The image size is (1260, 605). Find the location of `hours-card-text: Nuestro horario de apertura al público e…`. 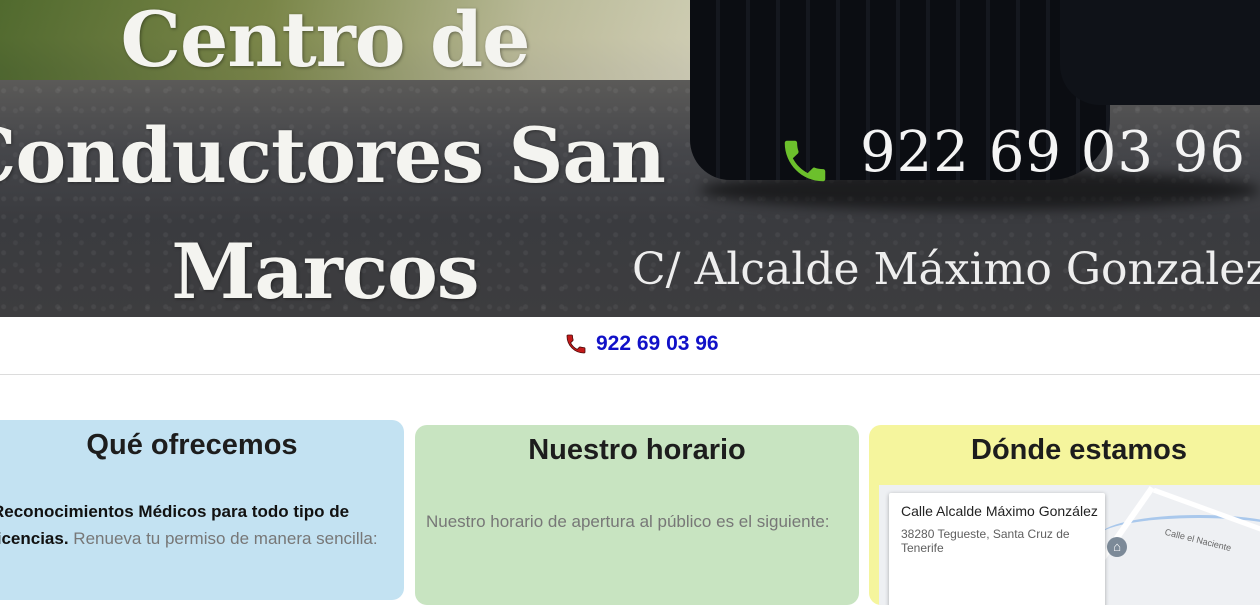

hours-card-text: Nuestro horario de apertura al público e… is located at coordinates (628, 521).